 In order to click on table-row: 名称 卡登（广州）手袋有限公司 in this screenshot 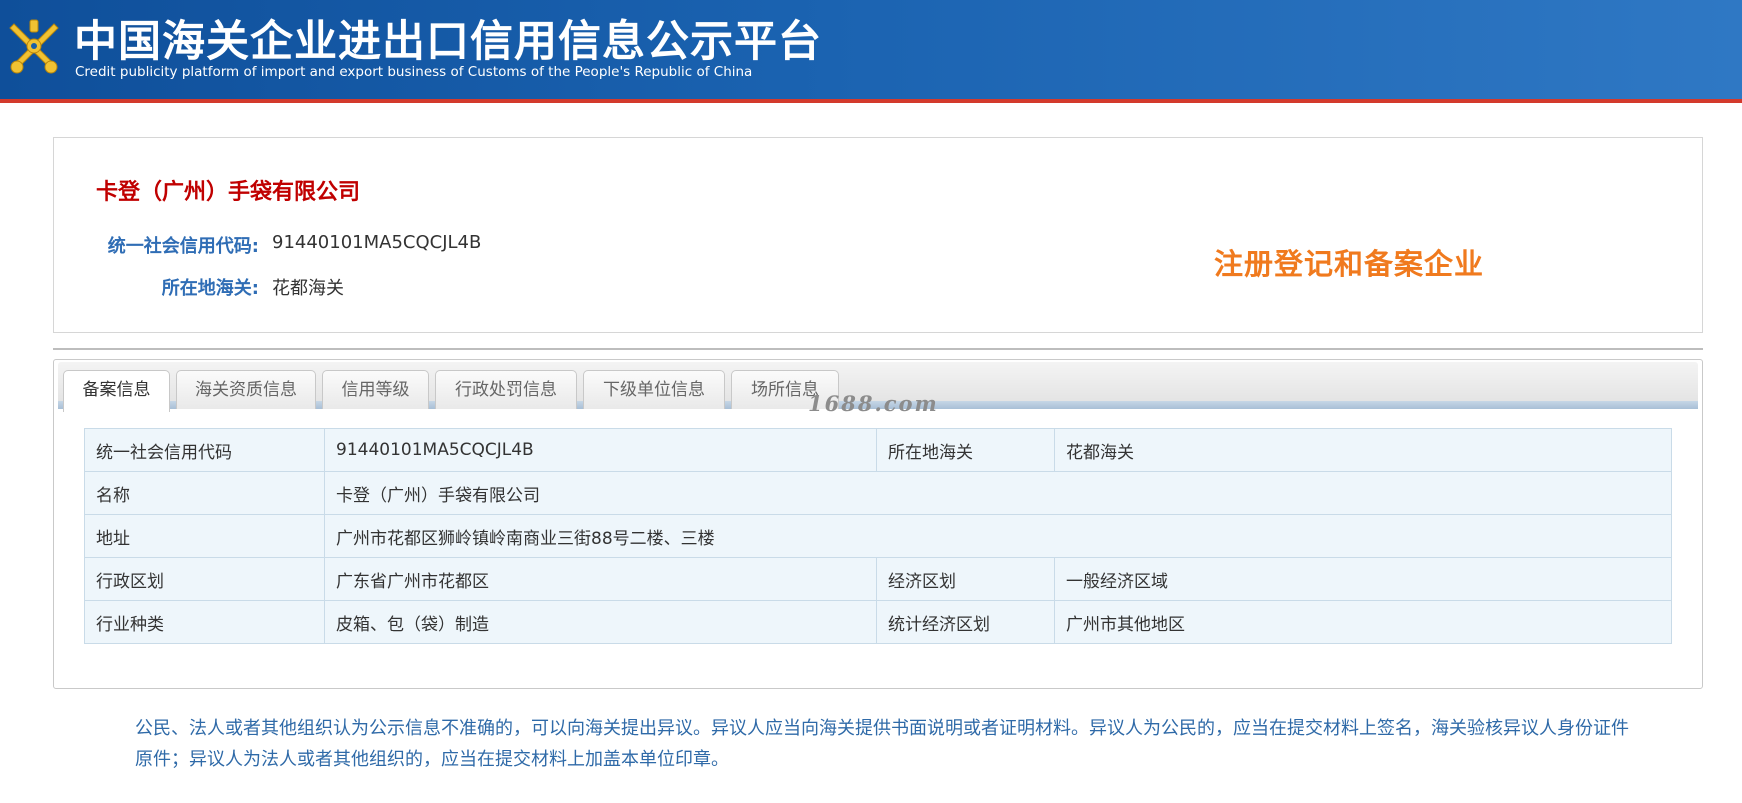, I will do `click(878, 493)`.